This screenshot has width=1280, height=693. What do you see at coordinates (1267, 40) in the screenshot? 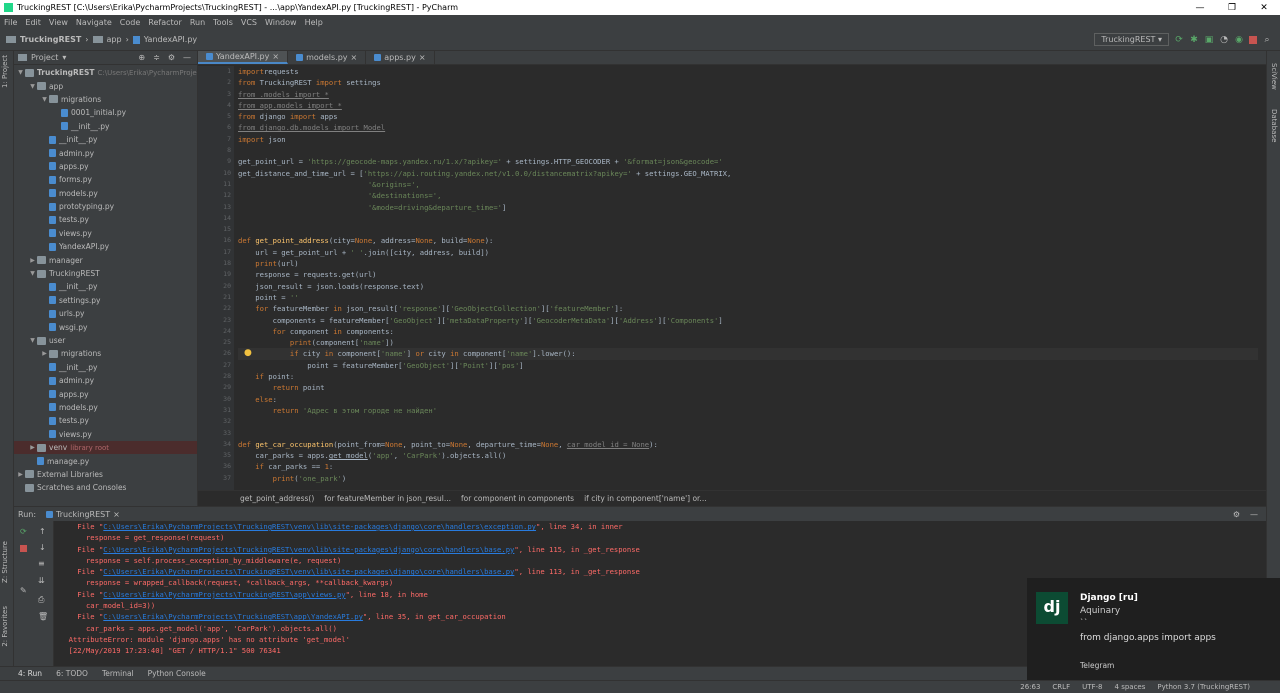
I see `search-icon: ⌕` at bounding box center [1267, 40].